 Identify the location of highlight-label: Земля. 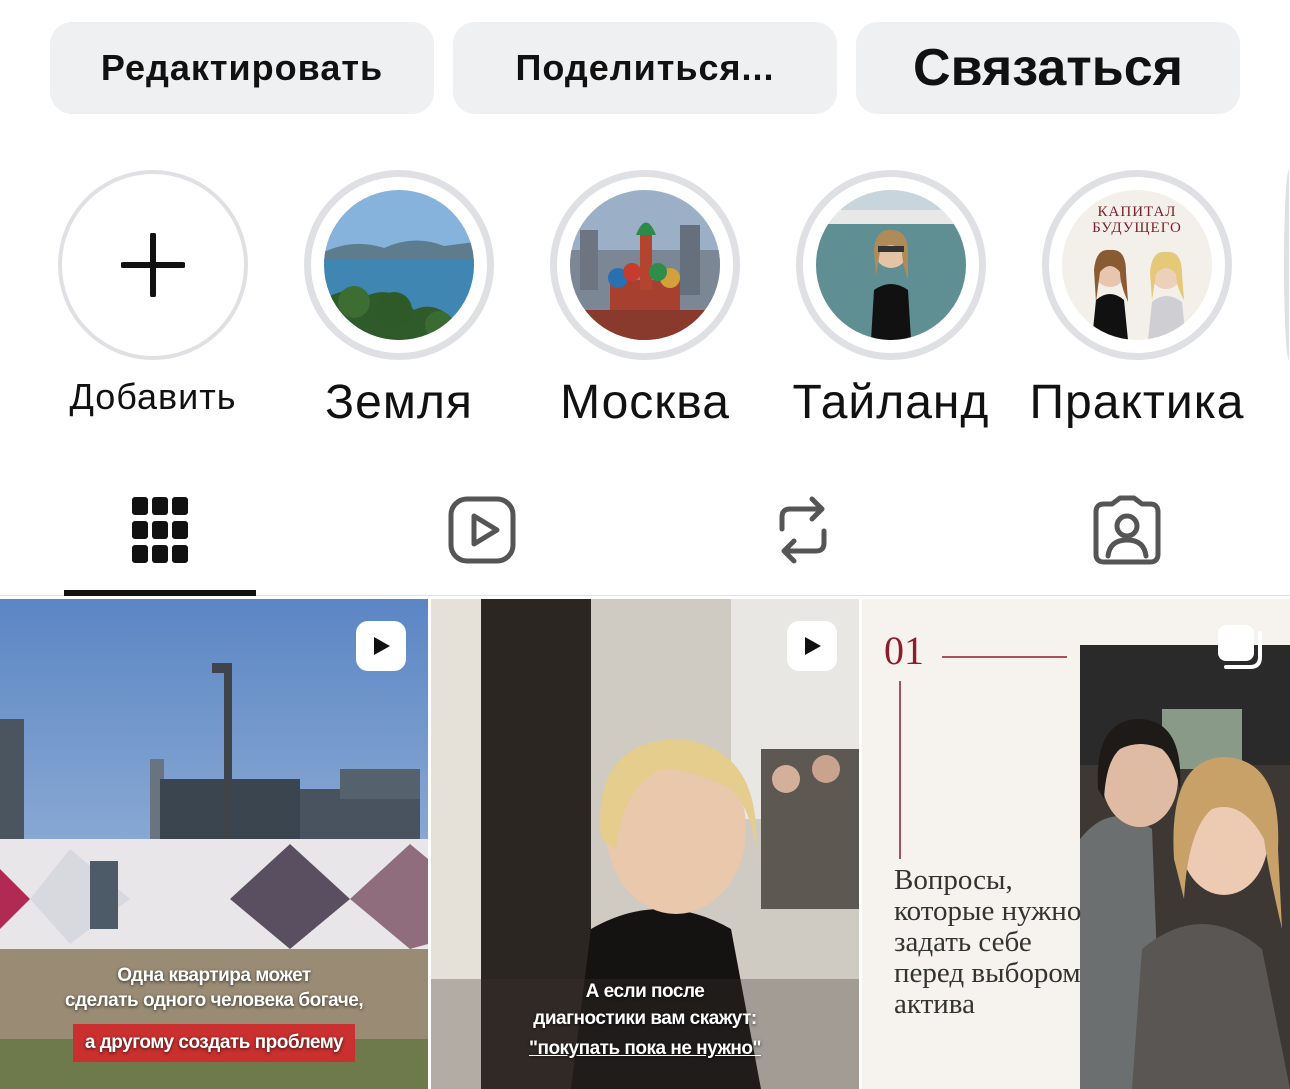
(399, 402).